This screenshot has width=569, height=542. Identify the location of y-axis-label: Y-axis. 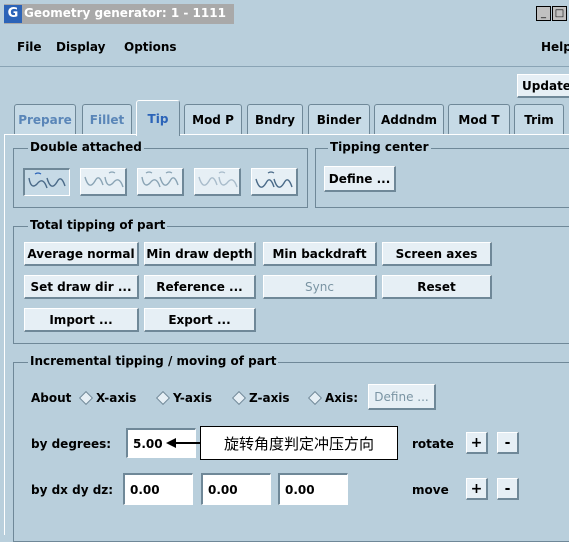
(192, 398).